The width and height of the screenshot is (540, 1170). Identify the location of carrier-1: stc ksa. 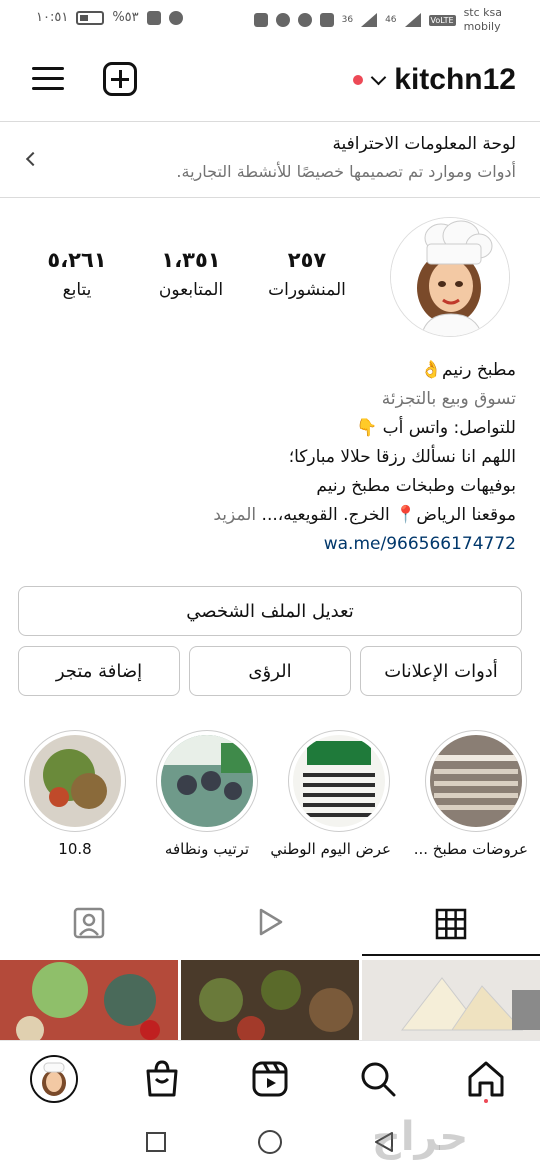
(482, 12).